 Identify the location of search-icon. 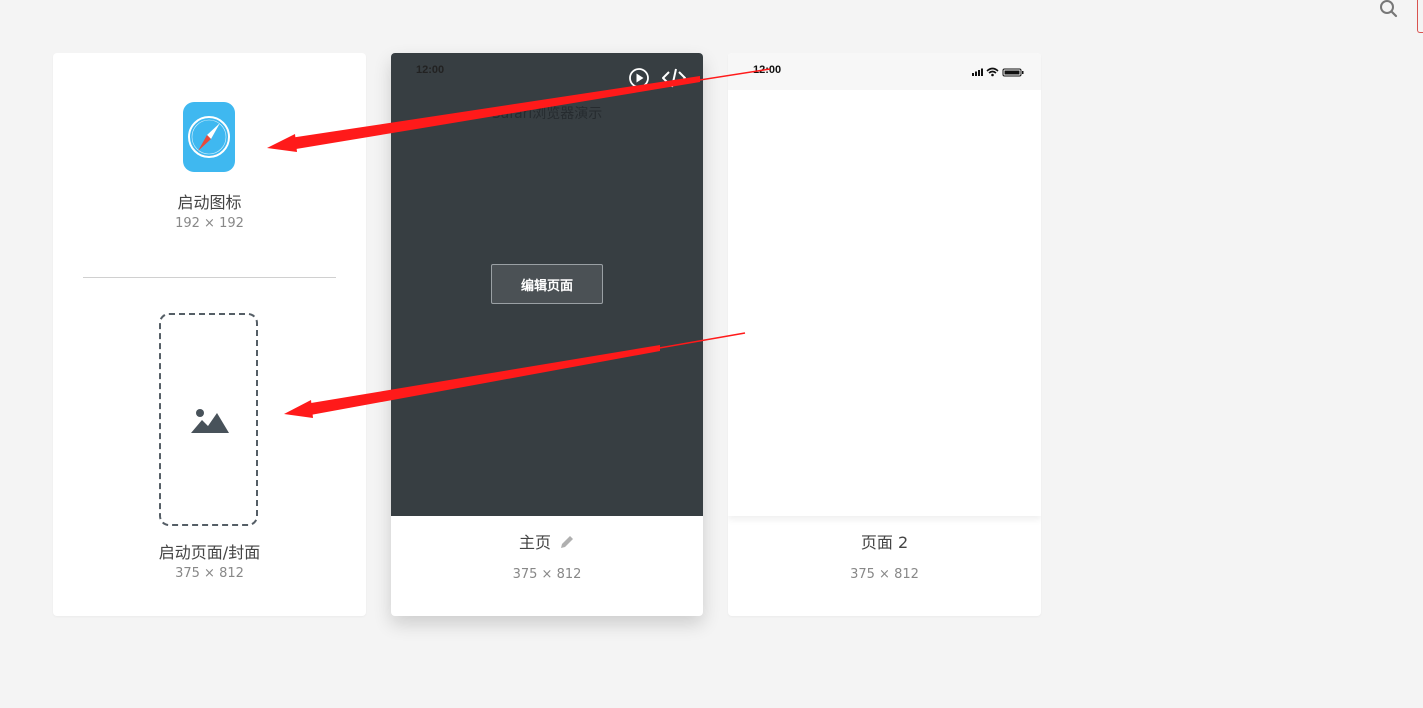
(1389, 10).